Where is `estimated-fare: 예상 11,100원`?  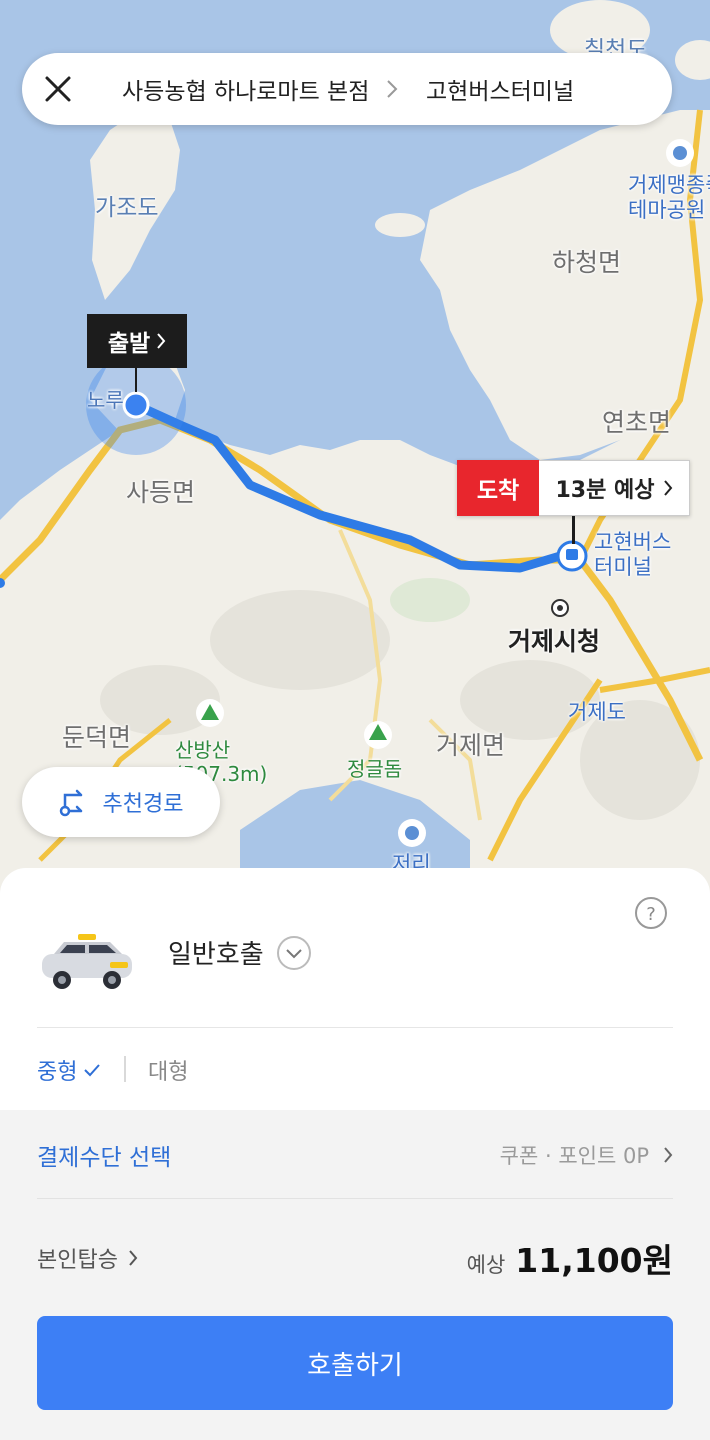 estimated-fare: 예상 11,100원 is located at coordinates (570, 1258).